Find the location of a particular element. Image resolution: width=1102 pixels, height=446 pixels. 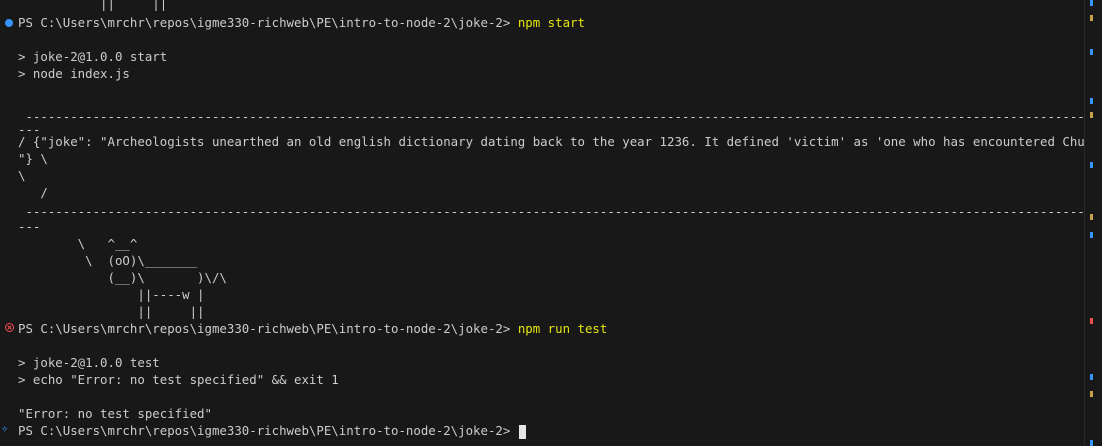

command-success-icon is located at coordinates (9, 23).